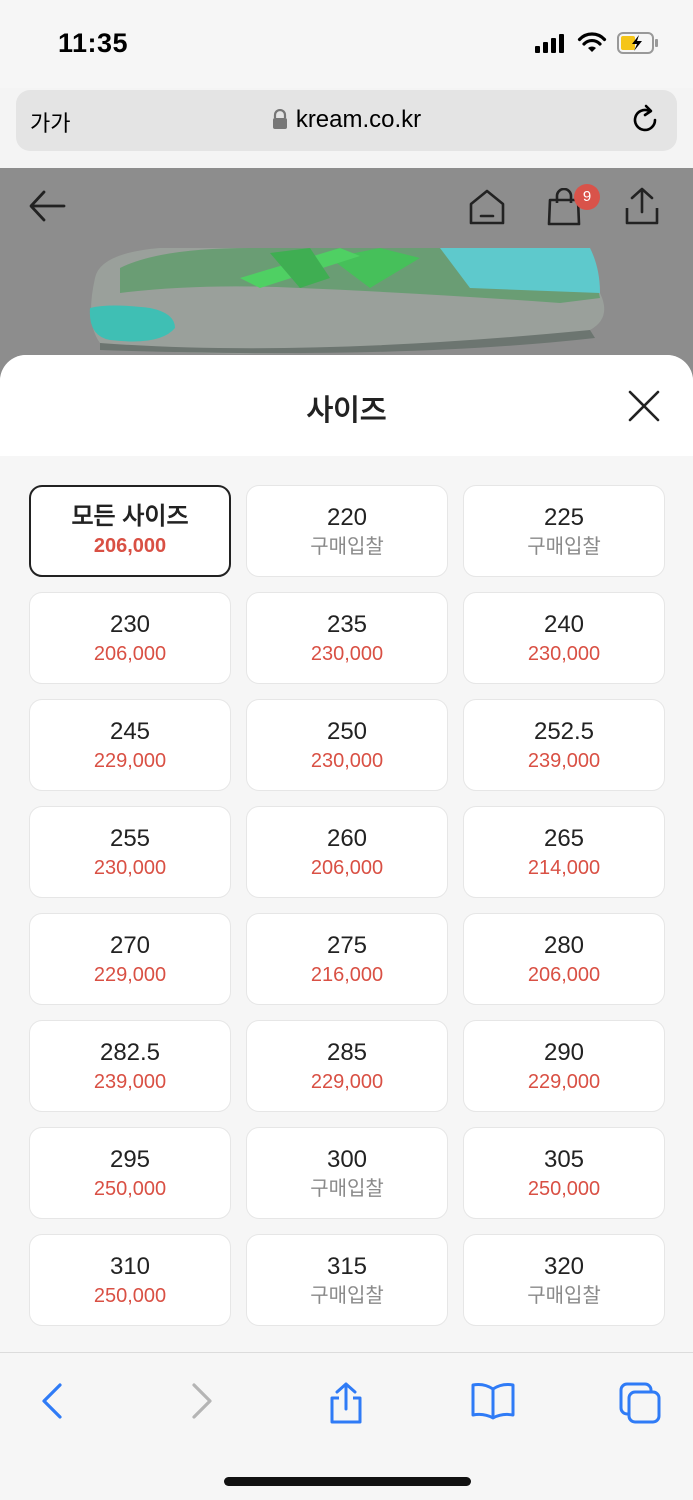  Describe the element at coordinates (493, 1401) in the screenshot. I see `bookmarks-icon` at that location.